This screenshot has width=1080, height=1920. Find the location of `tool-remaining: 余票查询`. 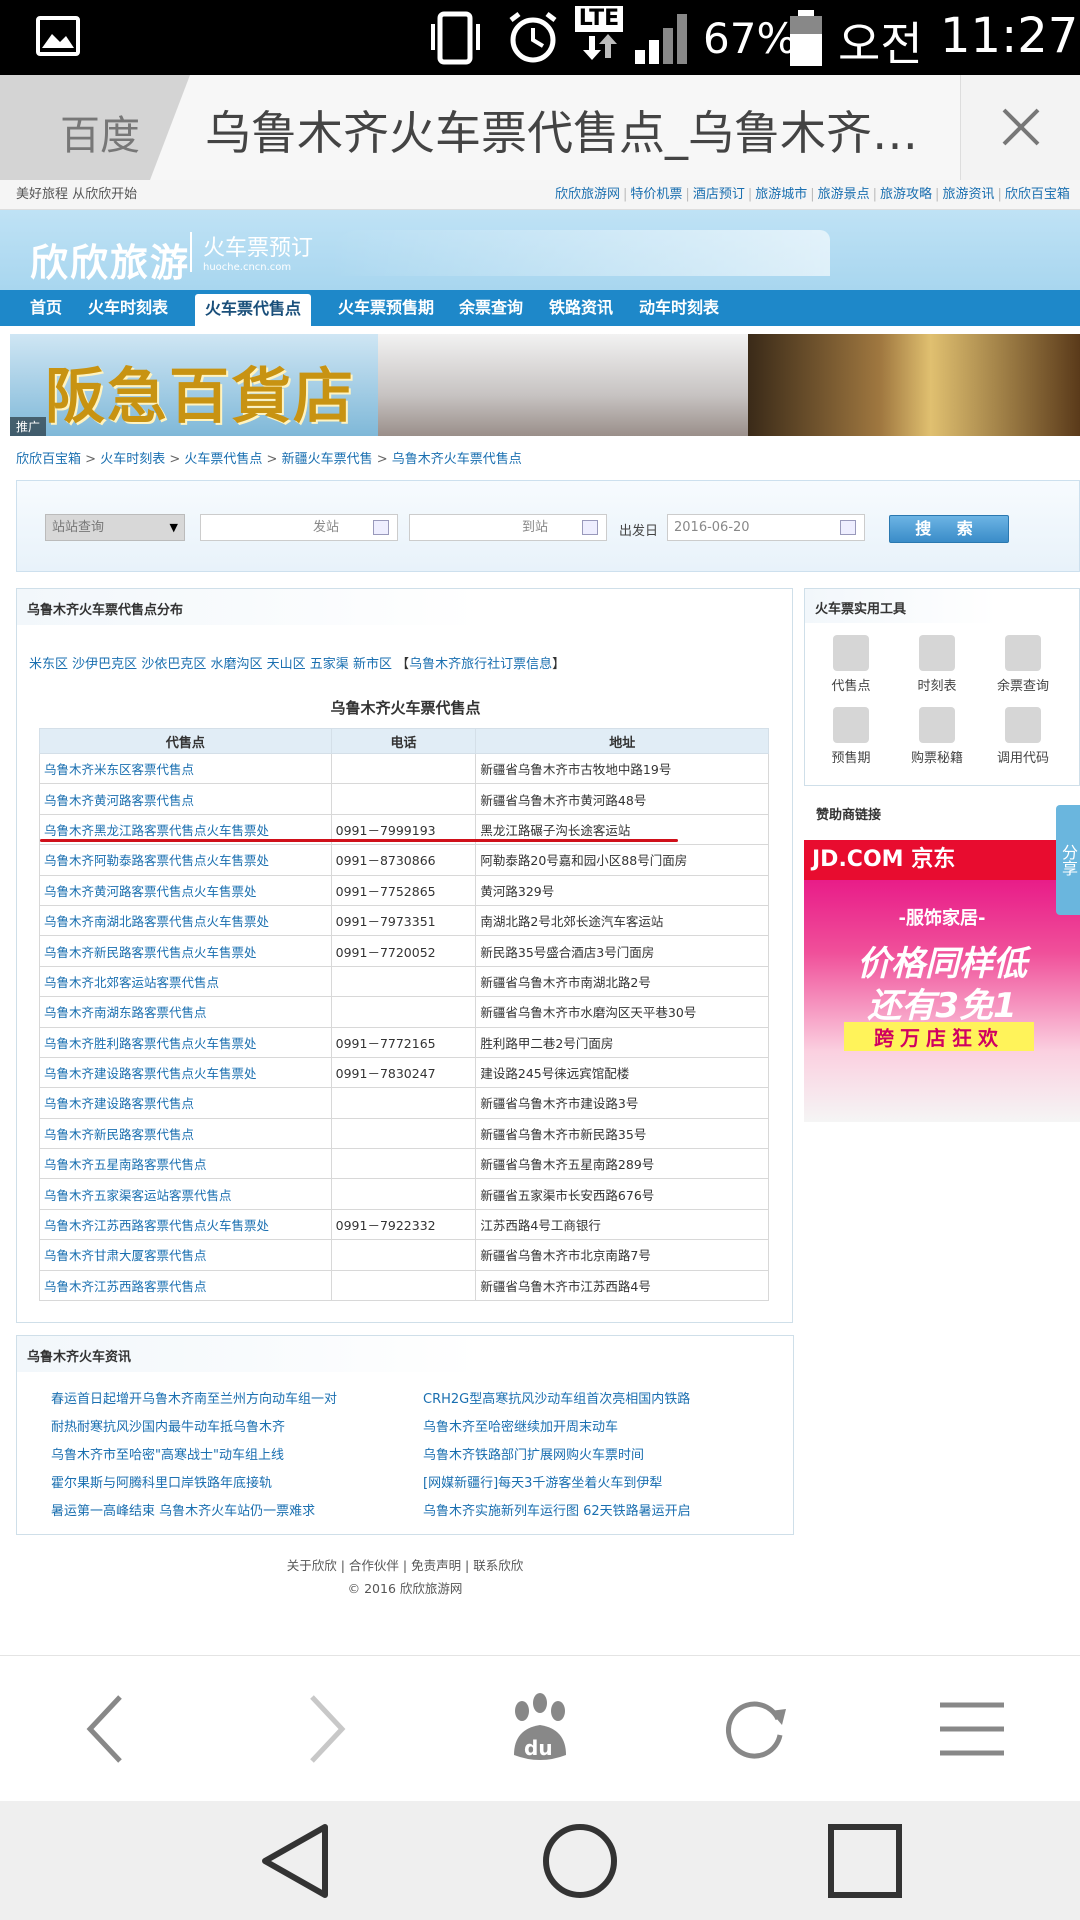

tool-remaining: 余票查询 is located at coordinates (1023, 664).